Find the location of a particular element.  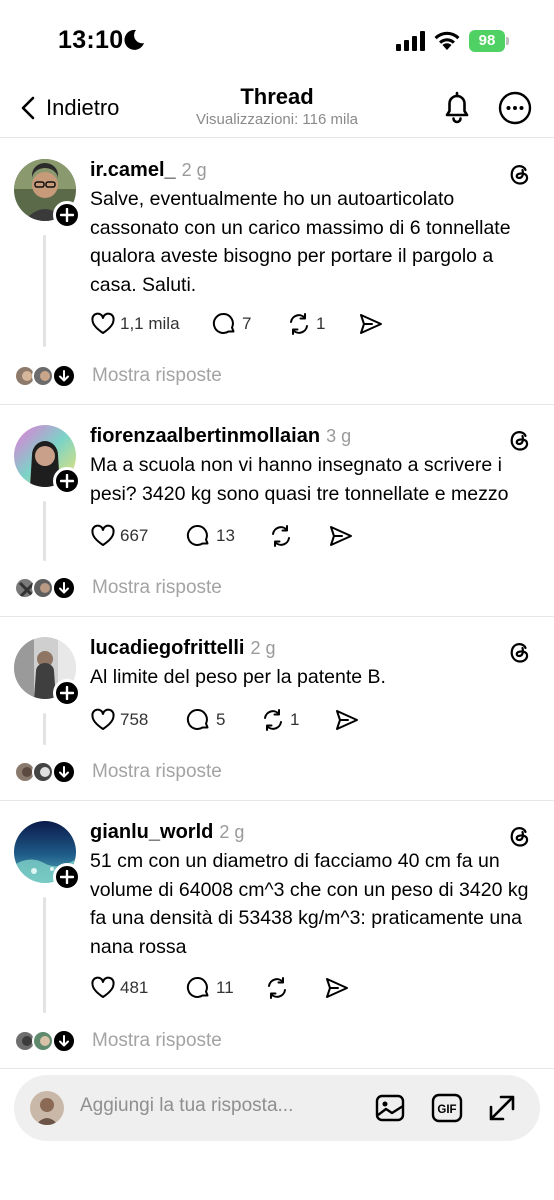

reply-input is located at coordinates (220, 1106).